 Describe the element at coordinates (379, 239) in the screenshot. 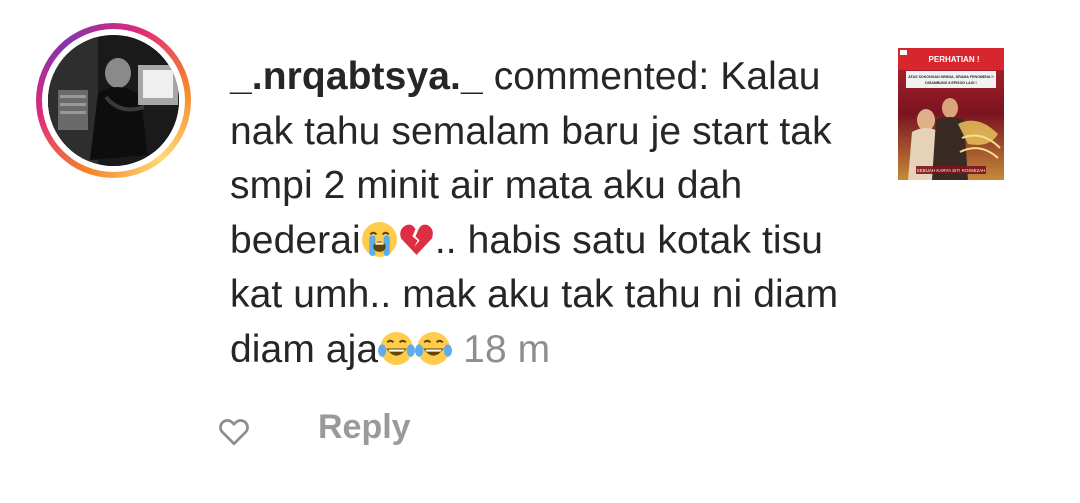

I see `loudly-crying-face-icon` at that location.